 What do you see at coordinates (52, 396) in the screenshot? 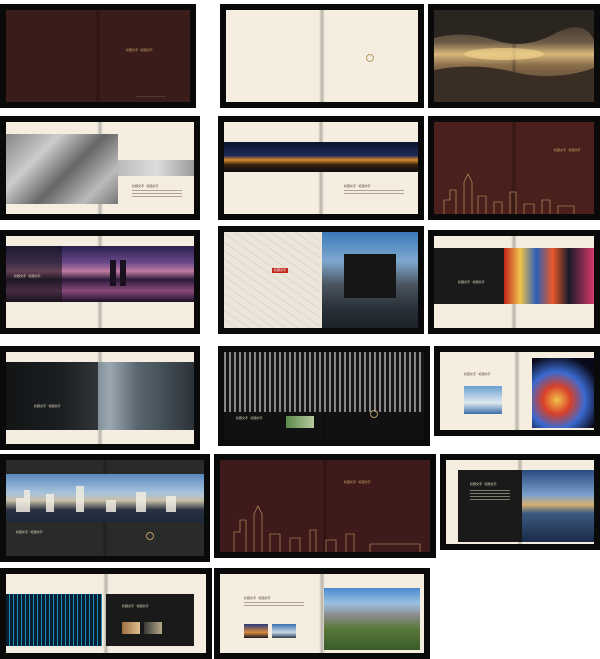
I see `dark-text-block` at bounding box center [52, 396].